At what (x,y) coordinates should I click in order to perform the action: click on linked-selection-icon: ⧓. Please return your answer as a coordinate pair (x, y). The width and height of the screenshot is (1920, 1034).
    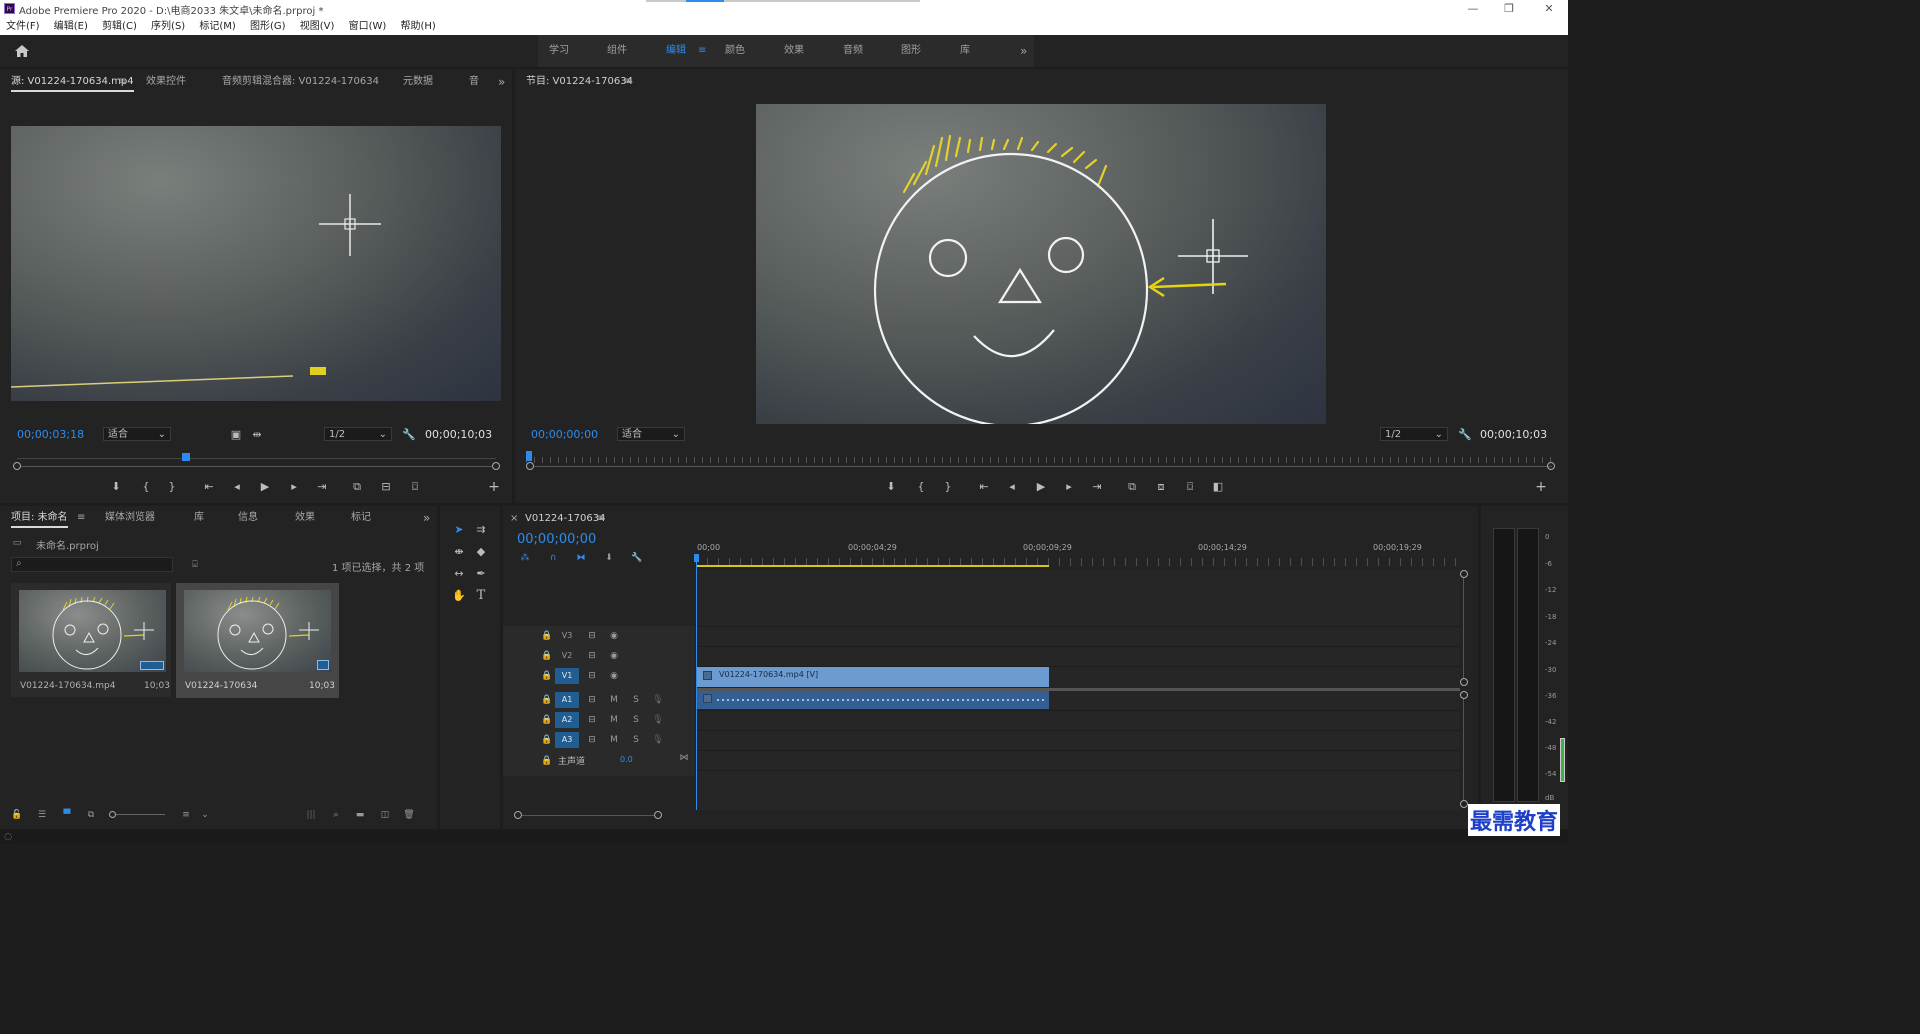
    Looking at the image, I should click on (581, 558).